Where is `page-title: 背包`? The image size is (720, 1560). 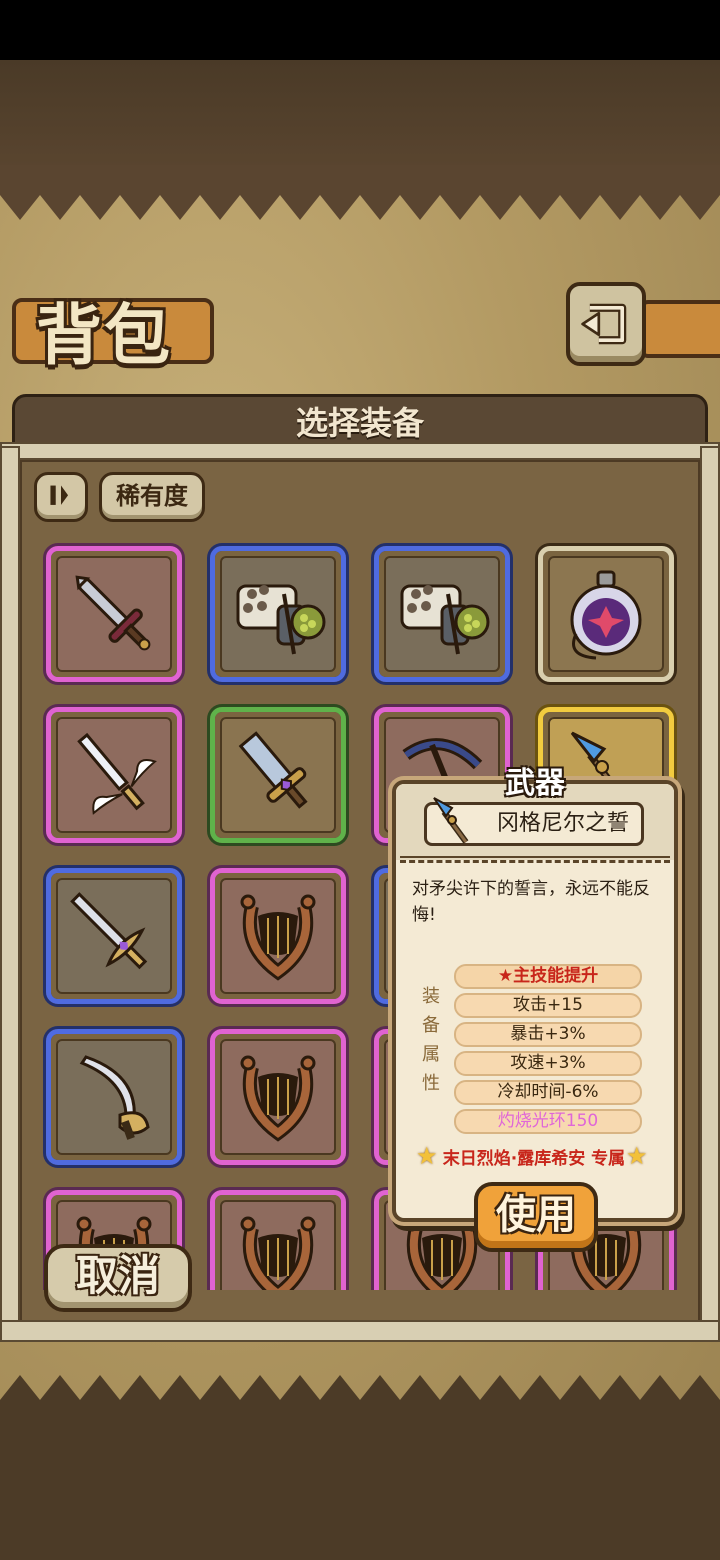
page-title: 背包 is located at coordinates (104, 335).